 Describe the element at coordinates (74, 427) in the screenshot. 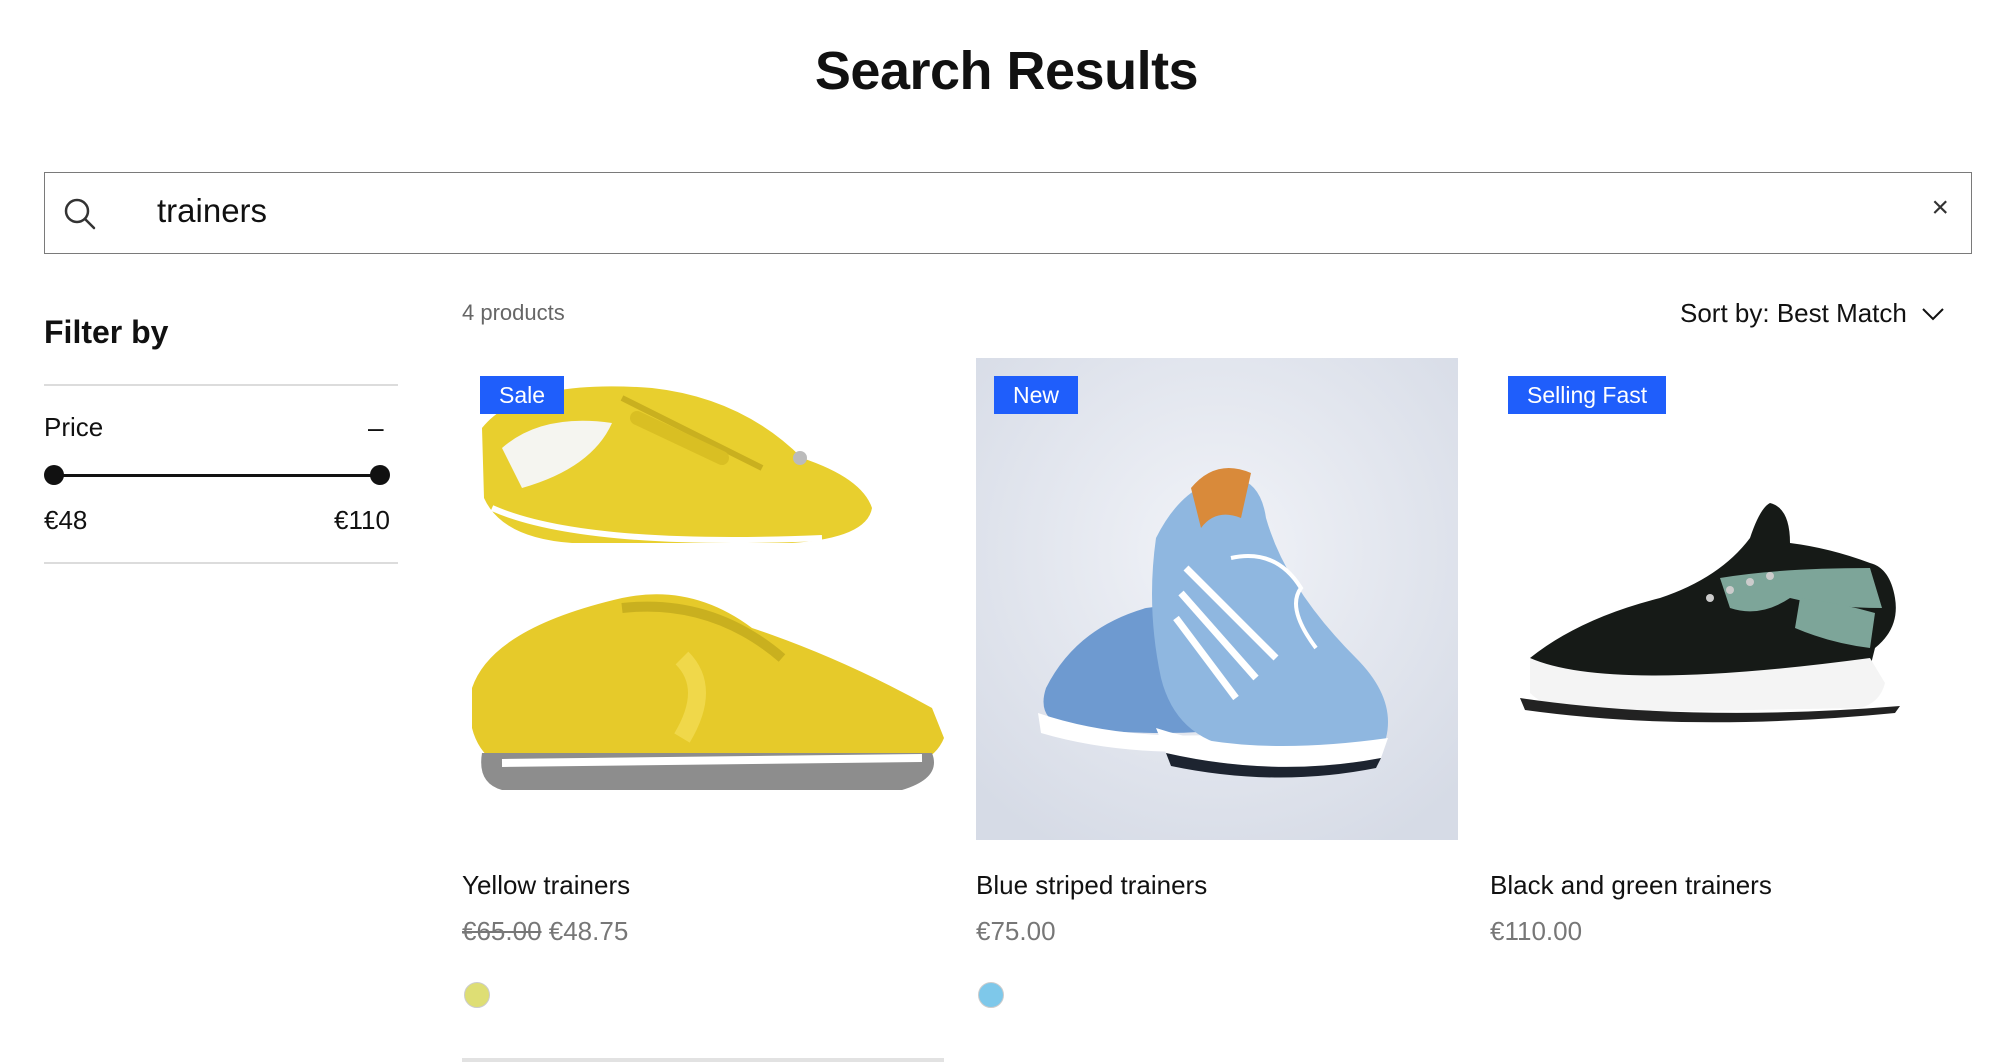

I see `price-filter-label: Price` at that location.